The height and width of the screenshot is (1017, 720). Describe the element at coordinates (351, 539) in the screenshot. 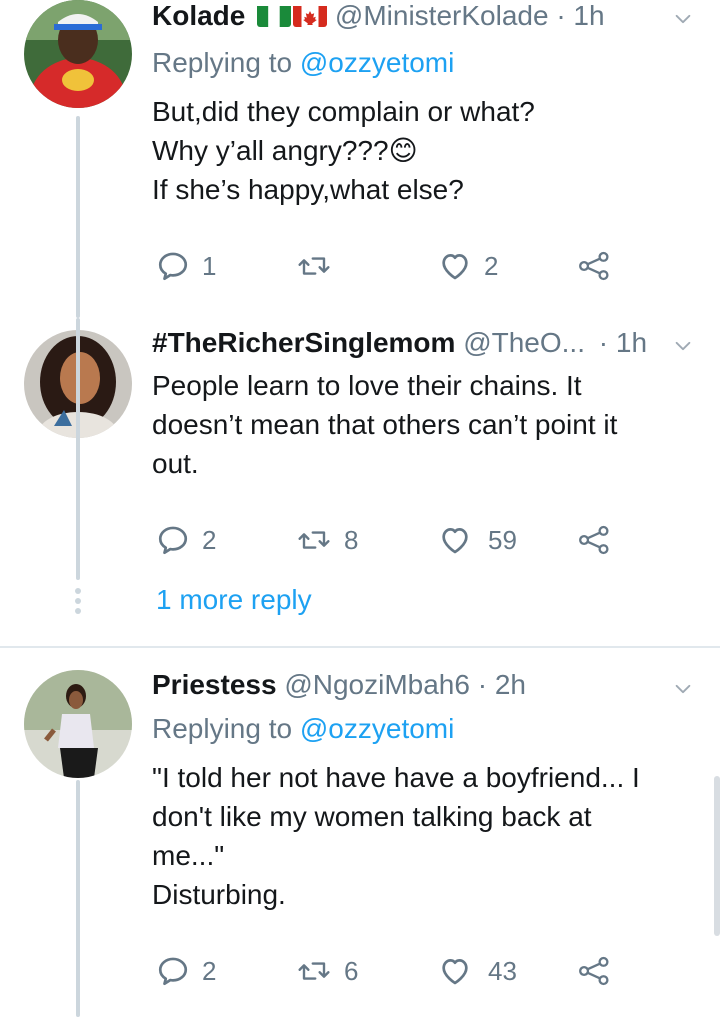

I see `retweet-count: 8` at that location.